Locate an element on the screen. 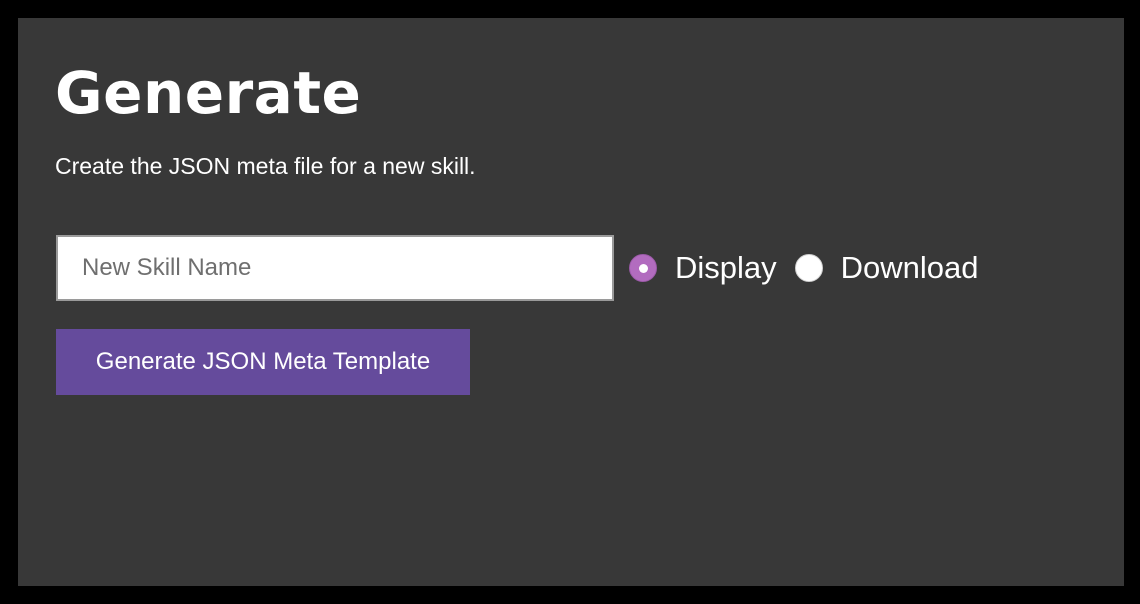 Image resolution: width=1140 pixels, height=604 pixels. download-radio-button is located at coordinates (808, 268).